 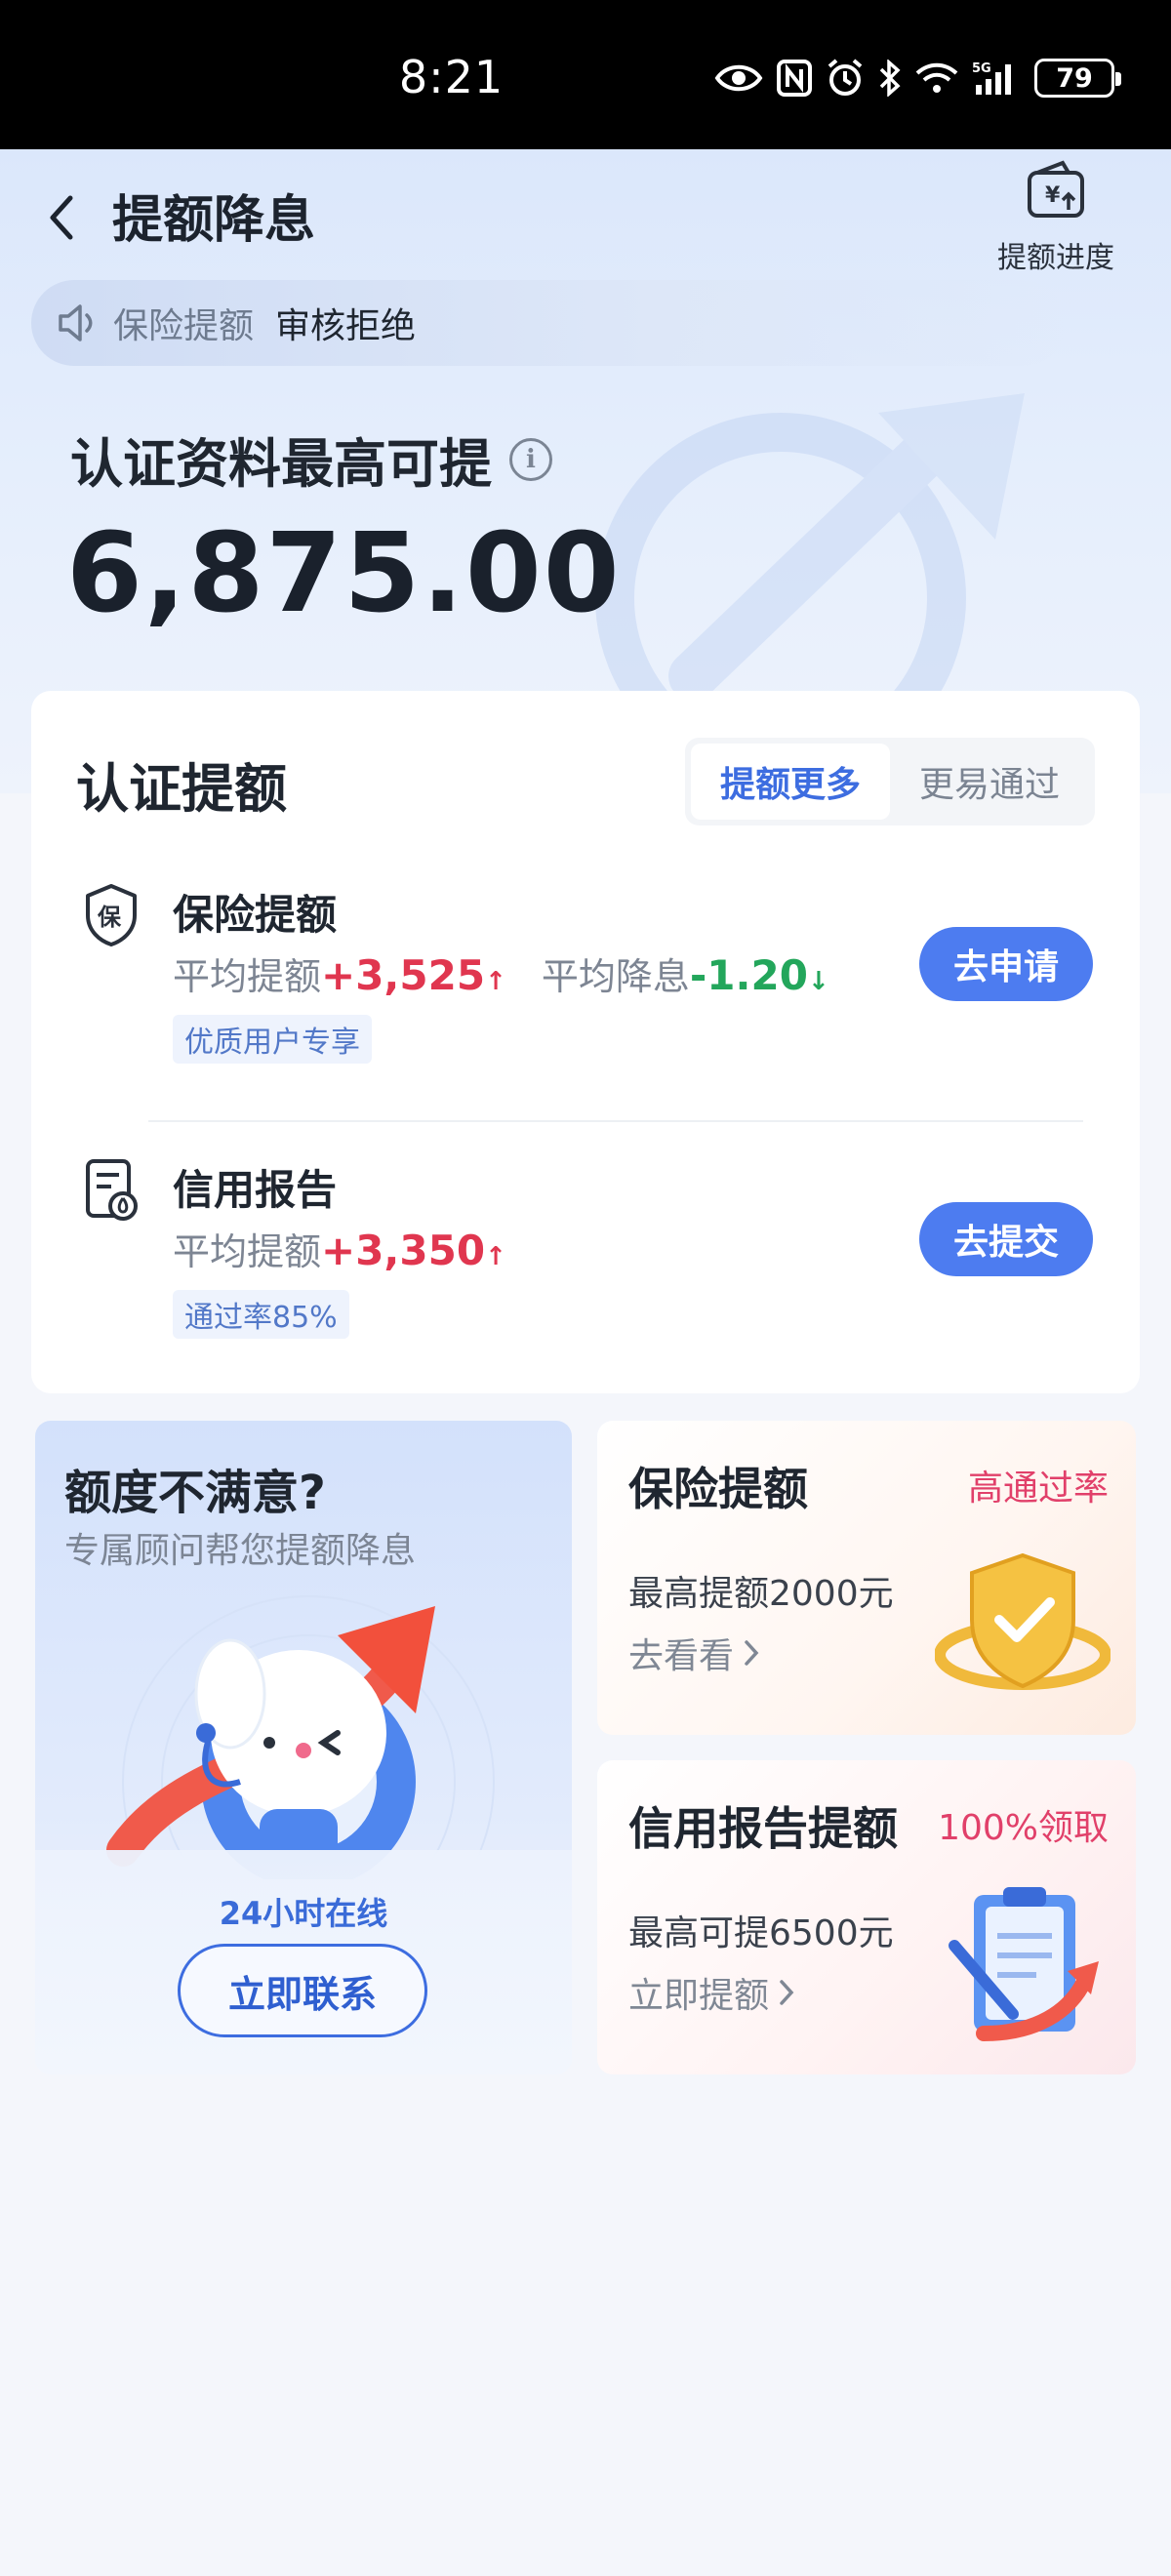 I want to click on divider, so click(x=615, y=1121).